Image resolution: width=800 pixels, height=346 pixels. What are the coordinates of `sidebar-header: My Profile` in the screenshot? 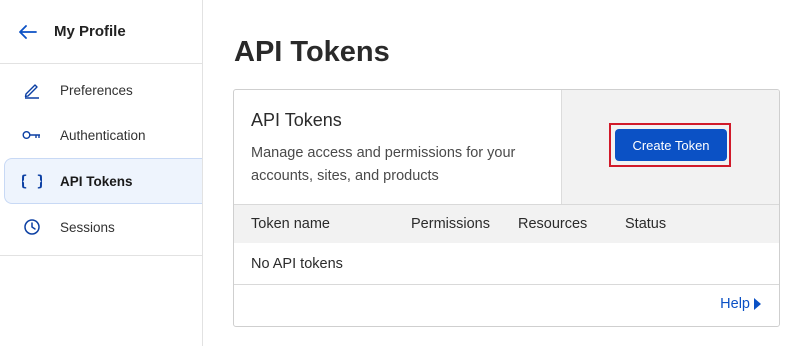 It's located at (101, 32).